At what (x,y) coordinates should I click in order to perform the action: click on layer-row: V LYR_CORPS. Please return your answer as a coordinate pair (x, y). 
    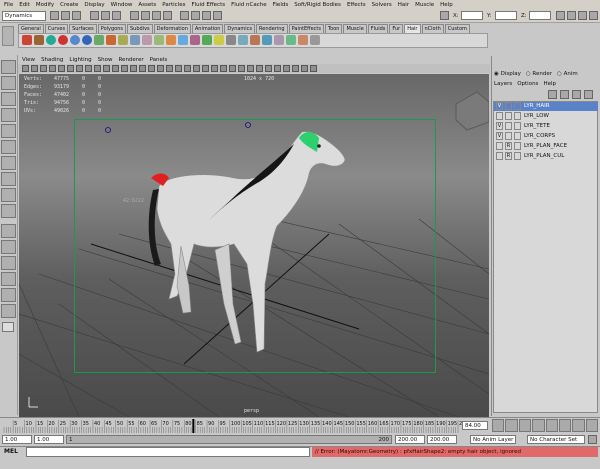
    Looking at the image, I should click on (546, 136).